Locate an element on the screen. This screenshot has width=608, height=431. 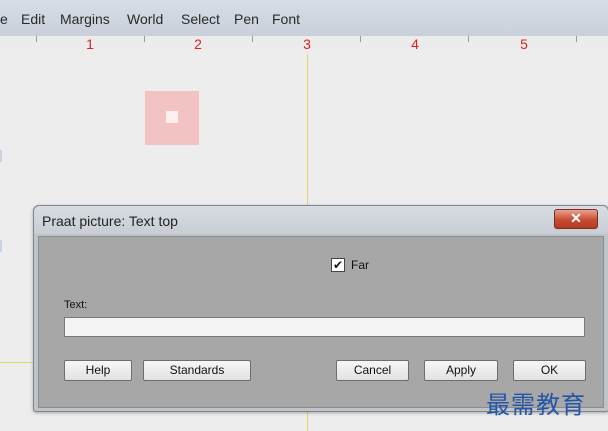
close-button: ✕ is located at coordinates (576, 219).